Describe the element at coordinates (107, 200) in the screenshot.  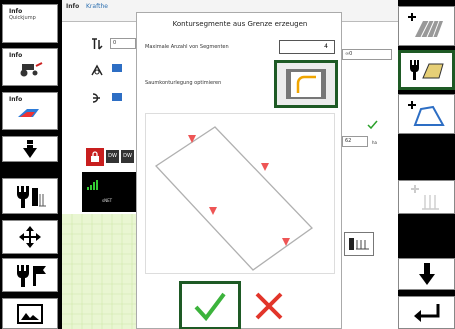
I see `gps-signal-label: sNET` at that location.